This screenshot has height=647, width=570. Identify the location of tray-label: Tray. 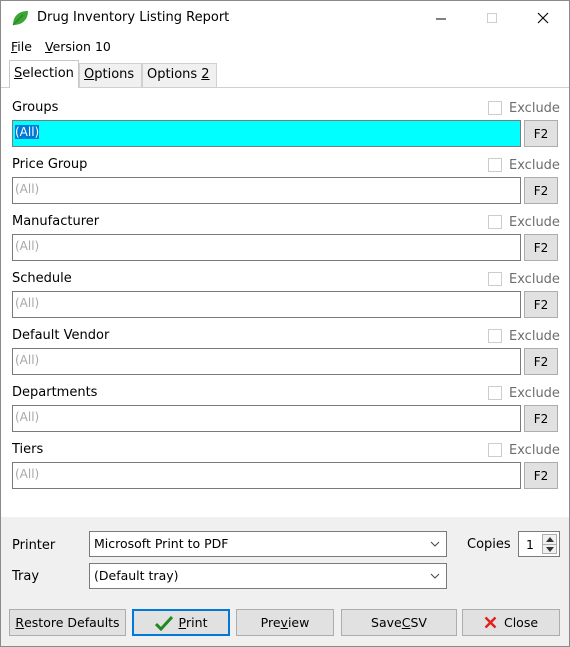
(26, 576).